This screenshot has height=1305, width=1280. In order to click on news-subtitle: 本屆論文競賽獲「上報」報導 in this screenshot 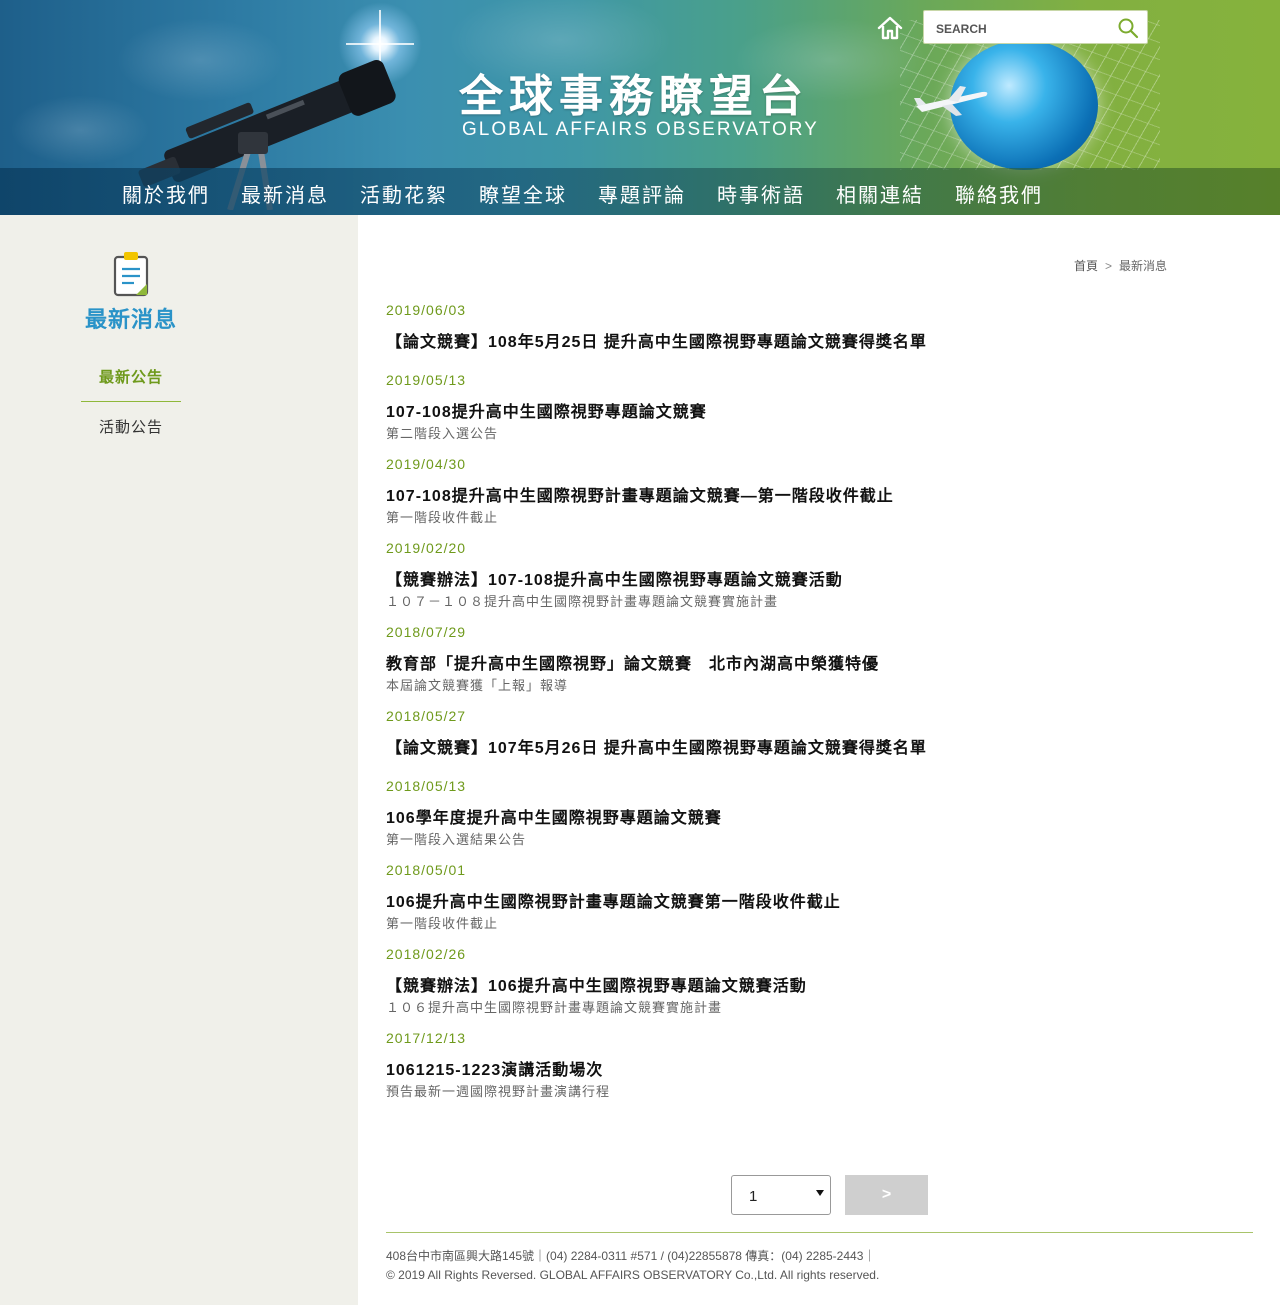, I will do `click(477, 685)`.